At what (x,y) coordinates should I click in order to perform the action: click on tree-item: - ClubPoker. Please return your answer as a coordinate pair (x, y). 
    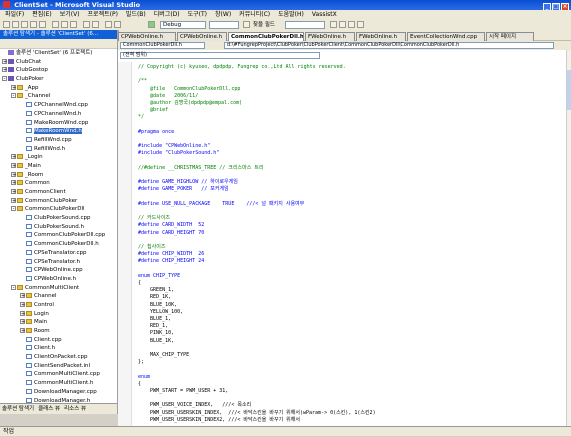
    Looking at the image, I should click on (58, 79).